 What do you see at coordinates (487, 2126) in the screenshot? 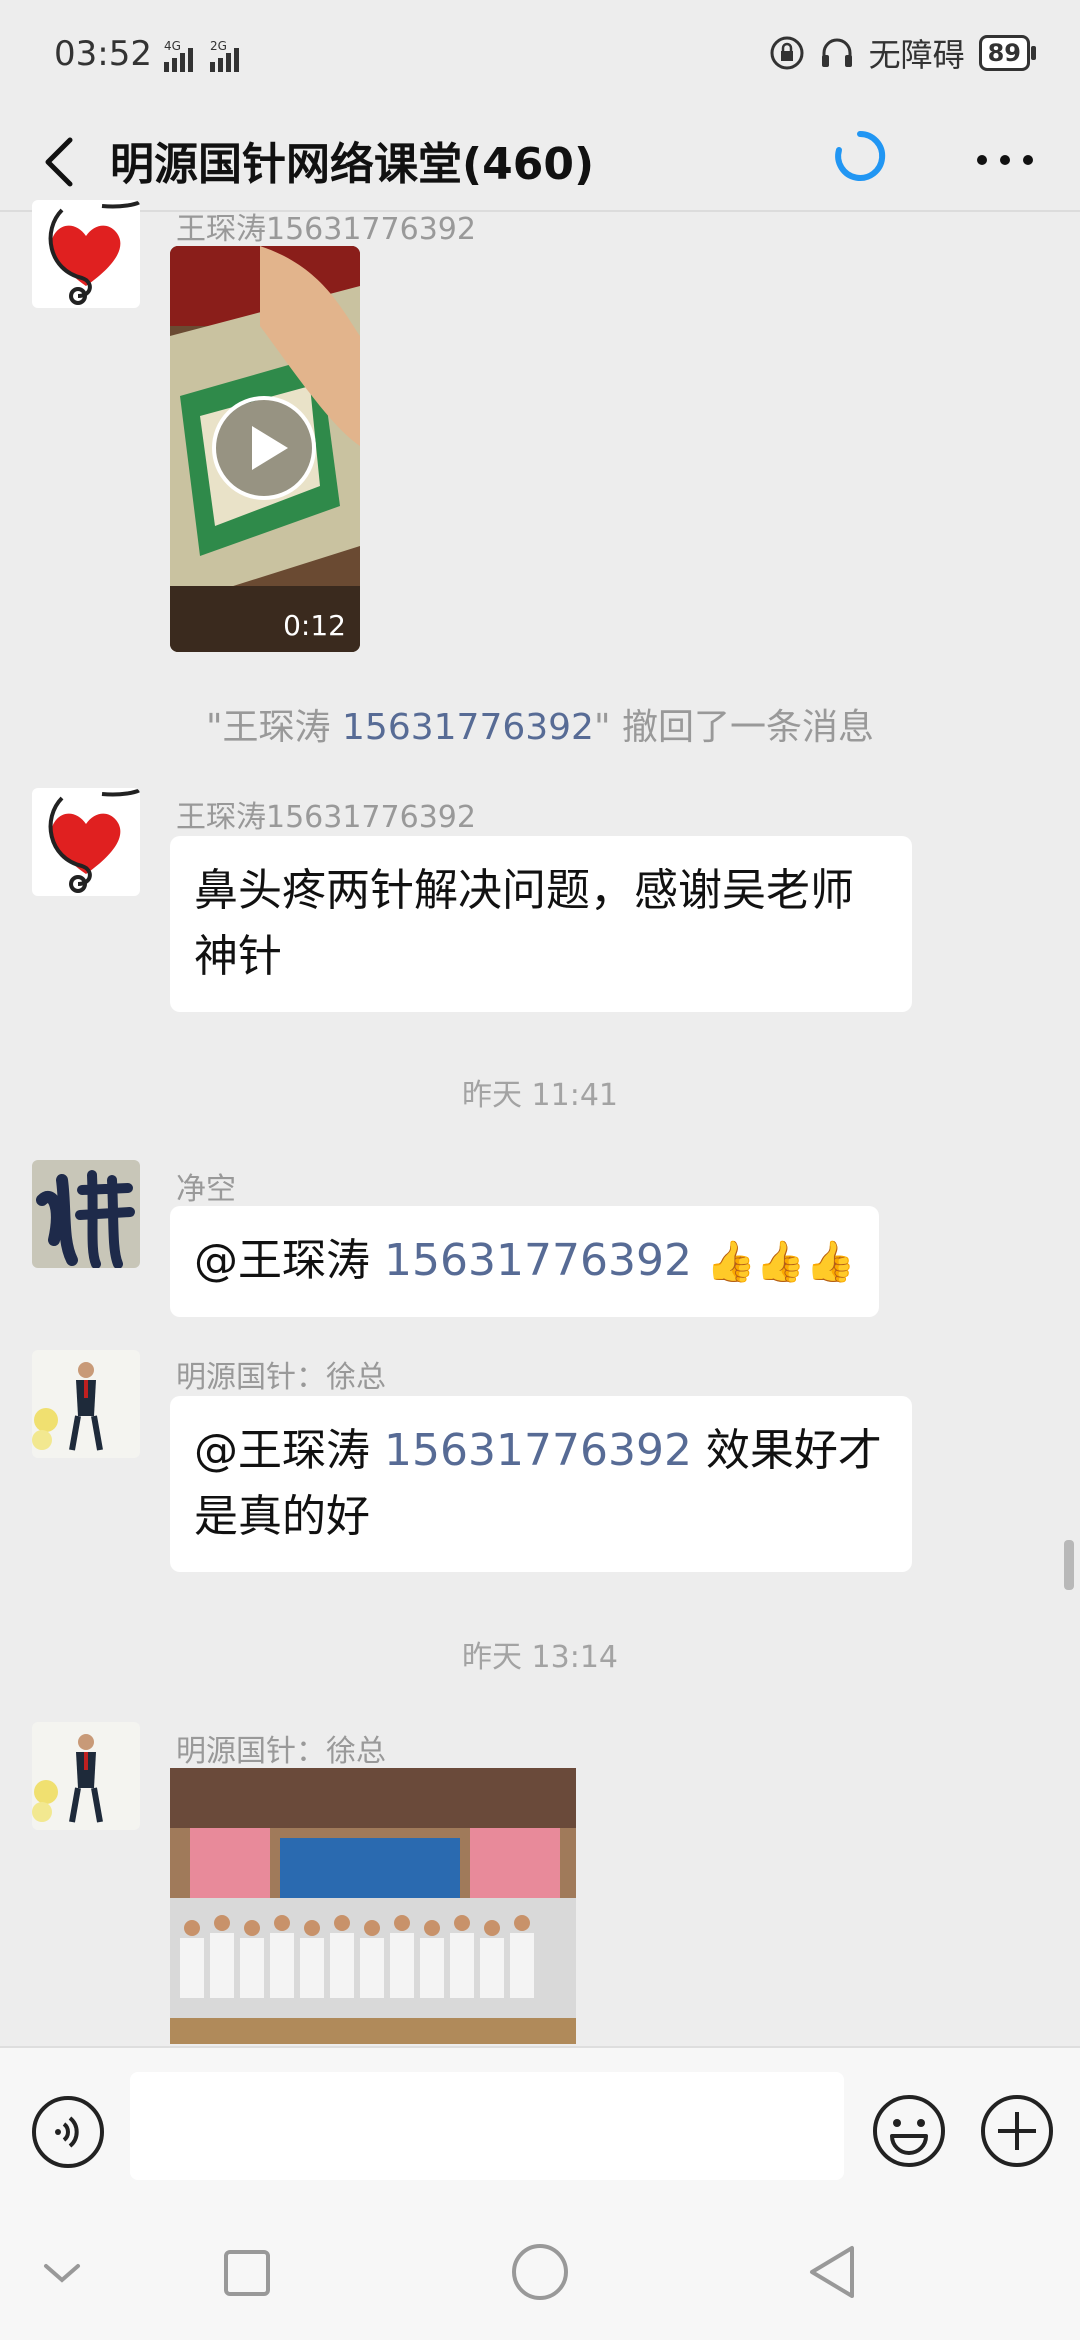
I see `message-input` at bounding box center [487, 2126].